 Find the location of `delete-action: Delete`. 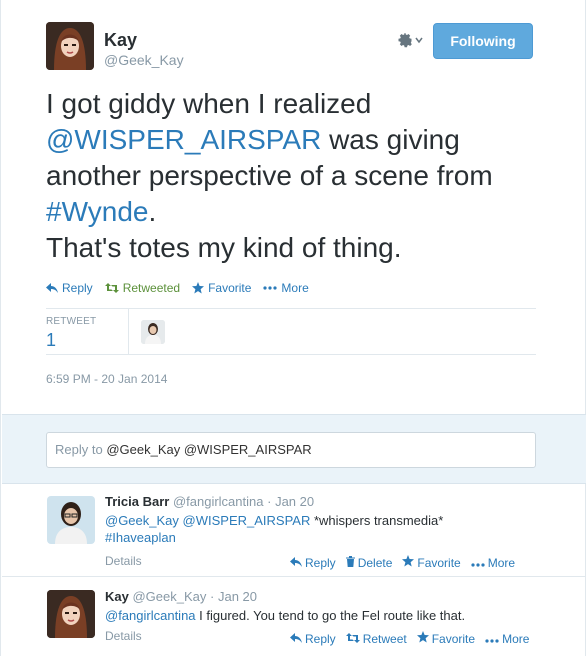

delete-action: Delete is located at coordinates (369, 562).